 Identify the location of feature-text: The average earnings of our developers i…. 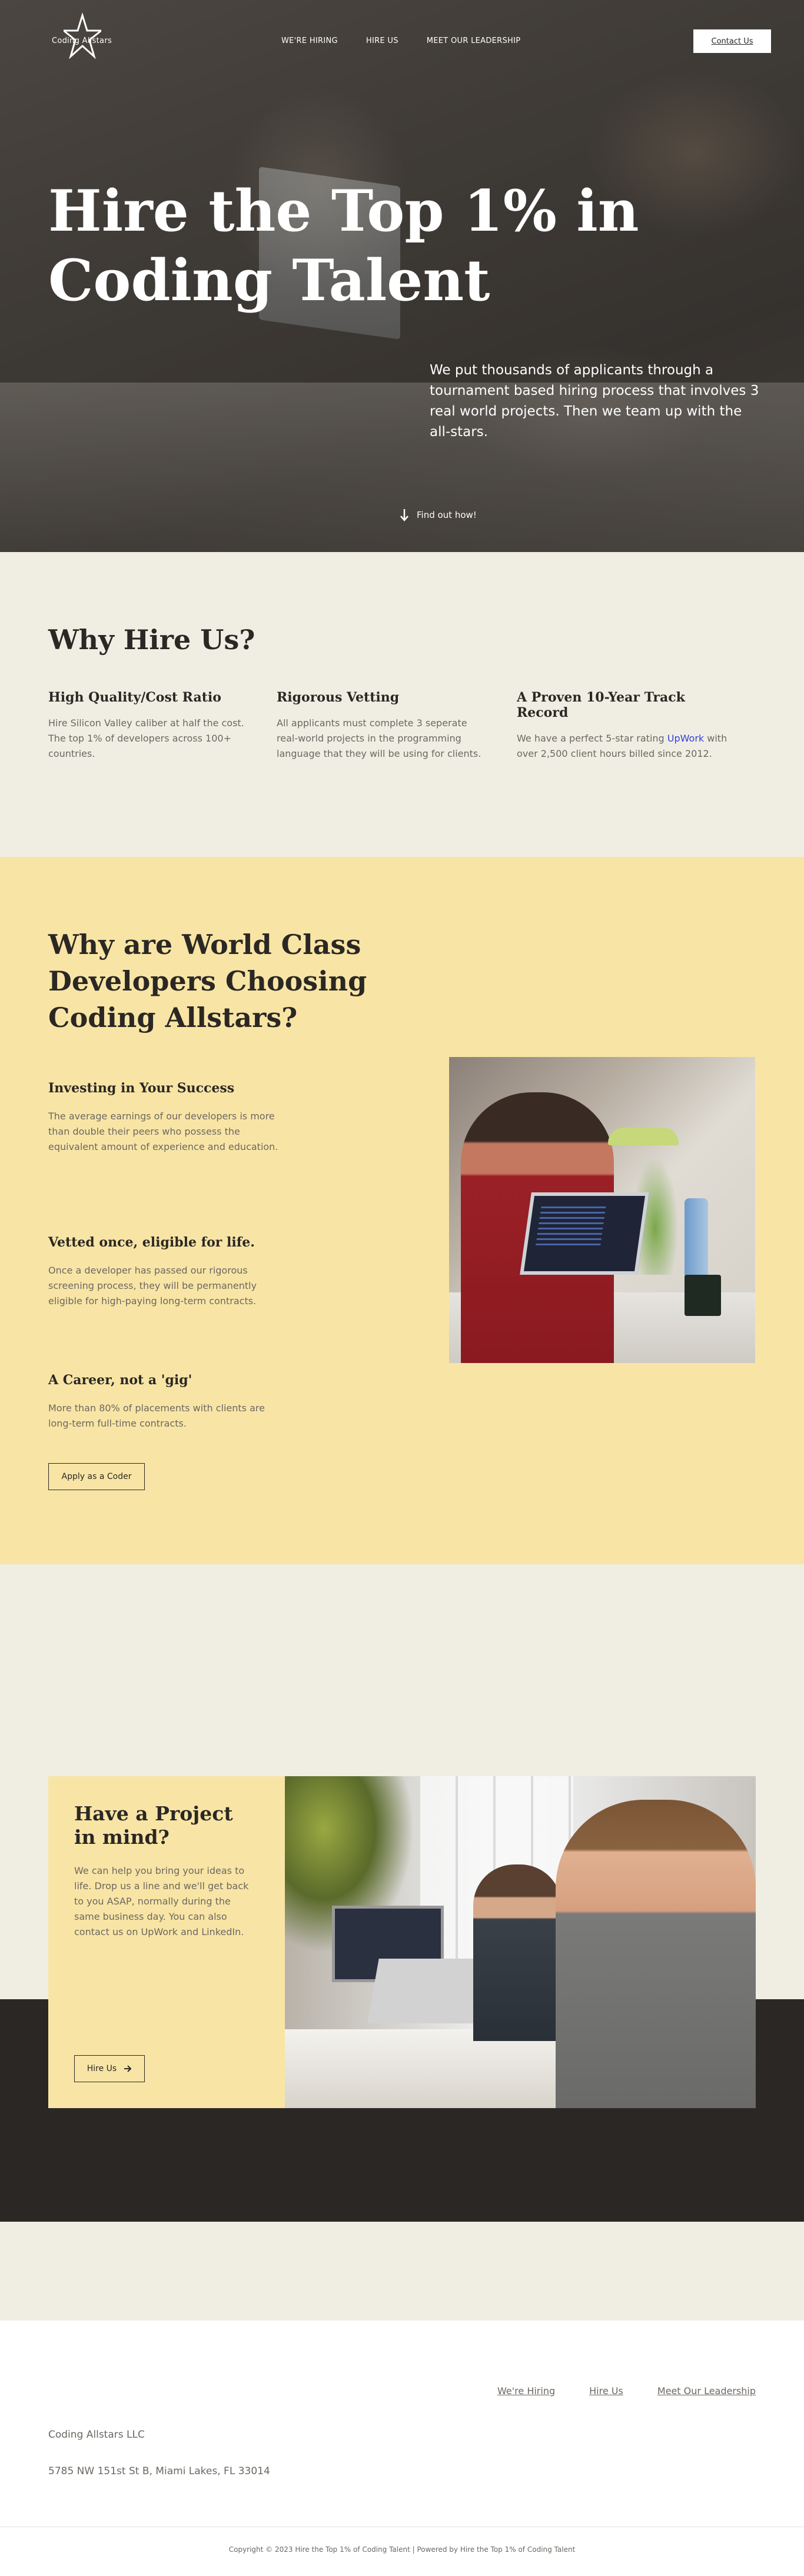
(163, 1131).